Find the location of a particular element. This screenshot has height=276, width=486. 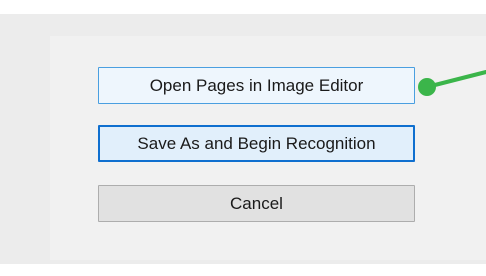

save-as-and-begin-recognition-button: Save As and Begin Recognition is located at coordinates (256, 143).